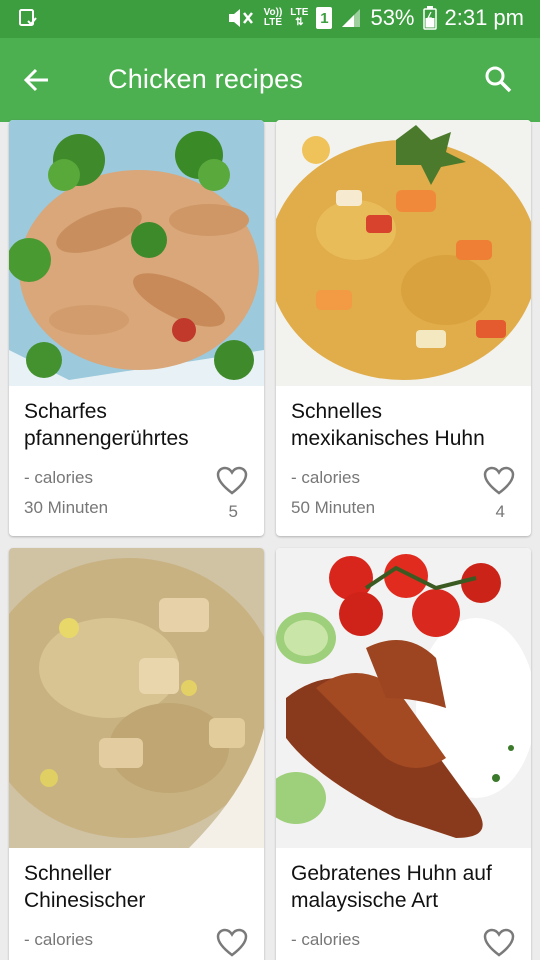 This screenshot has width=540, height=960. What do you see at coordinates (365, 900) in the screenshot?
I see `recipe-name-line2: malaysische Art` at bounding box center [365, 900].